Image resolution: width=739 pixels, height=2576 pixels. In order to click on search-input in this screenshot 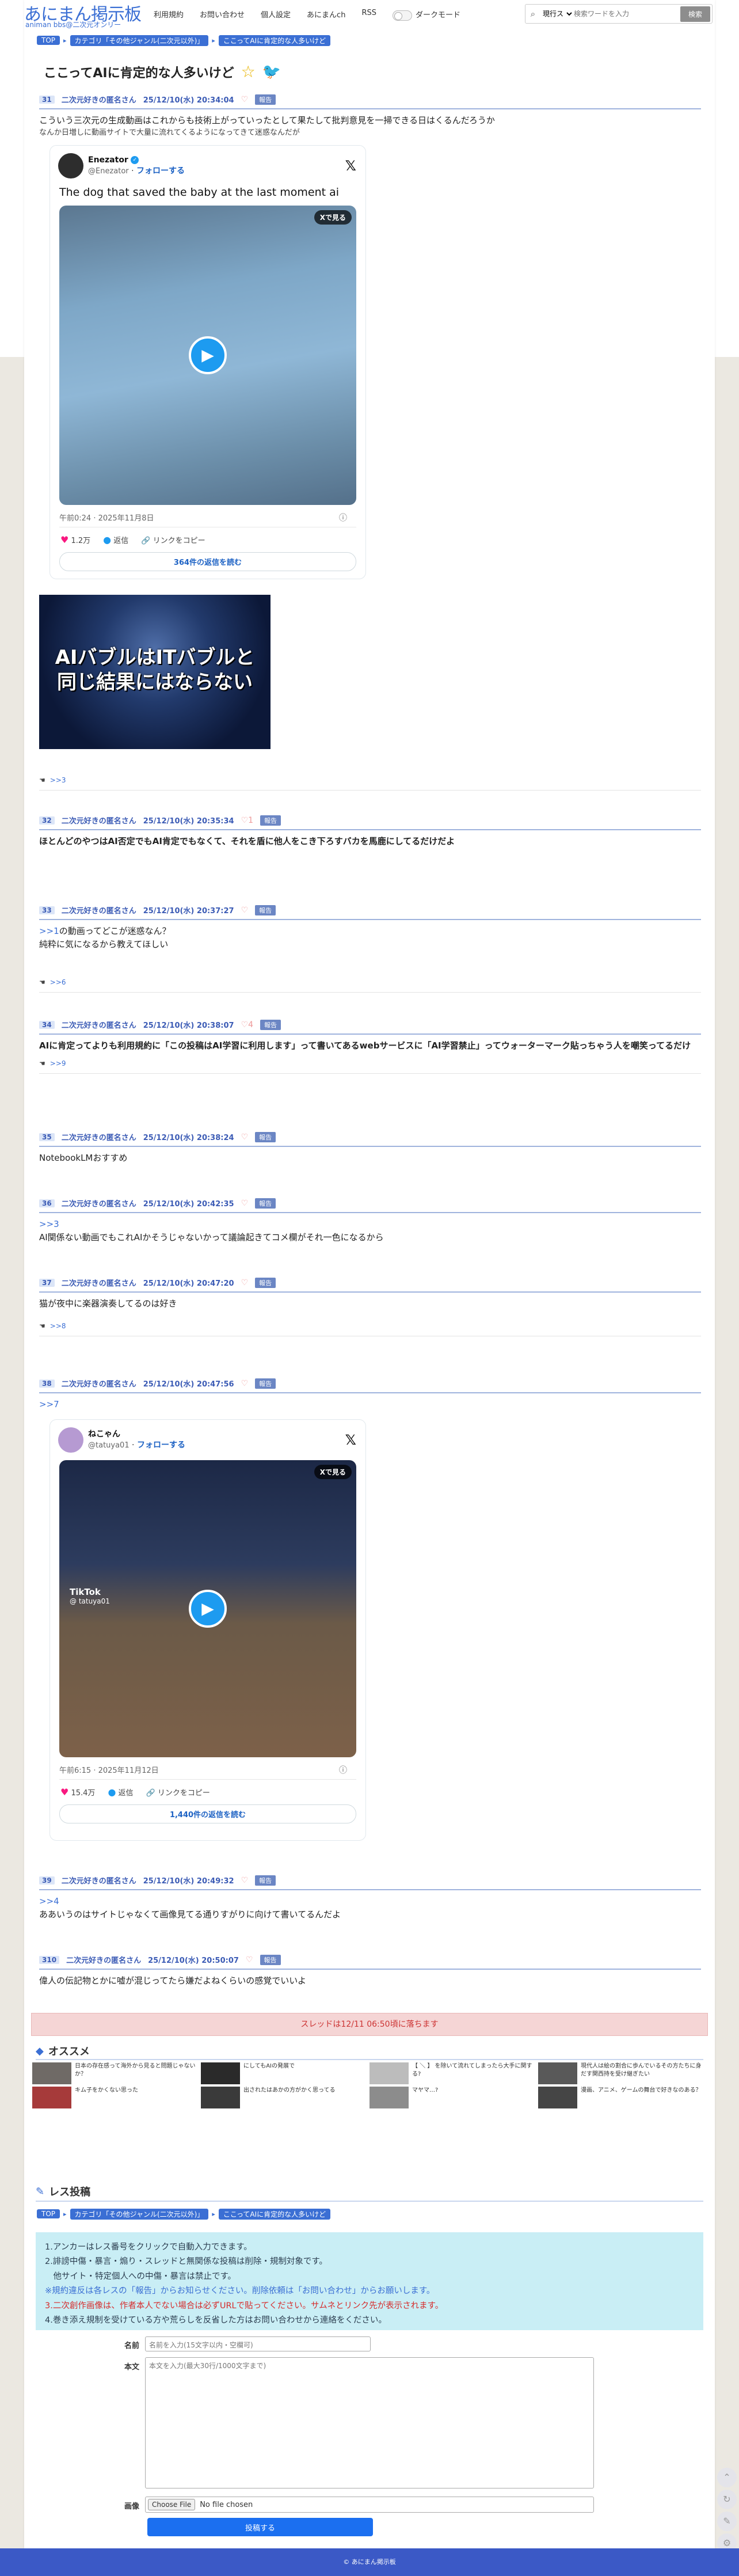, I will do `click(617, 14)`.